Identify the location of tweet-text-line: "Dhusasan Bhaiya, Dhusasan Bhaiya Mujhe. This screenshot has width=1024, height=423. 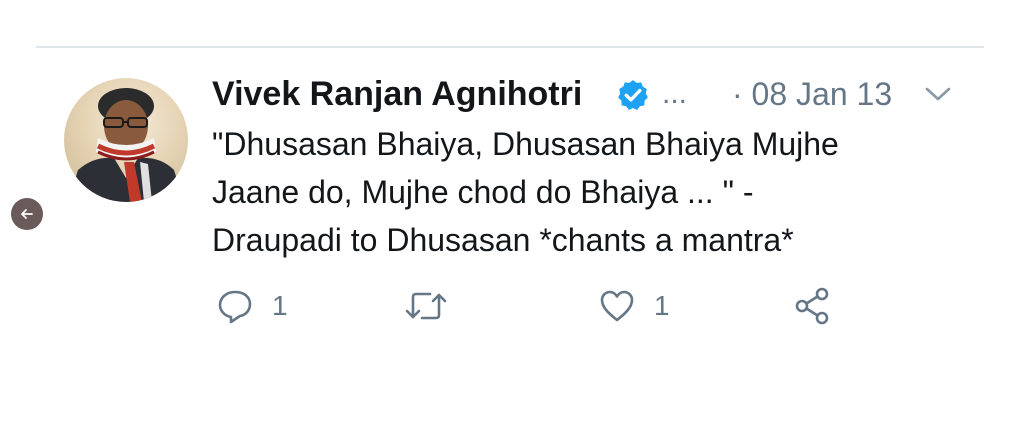
(525, 144).